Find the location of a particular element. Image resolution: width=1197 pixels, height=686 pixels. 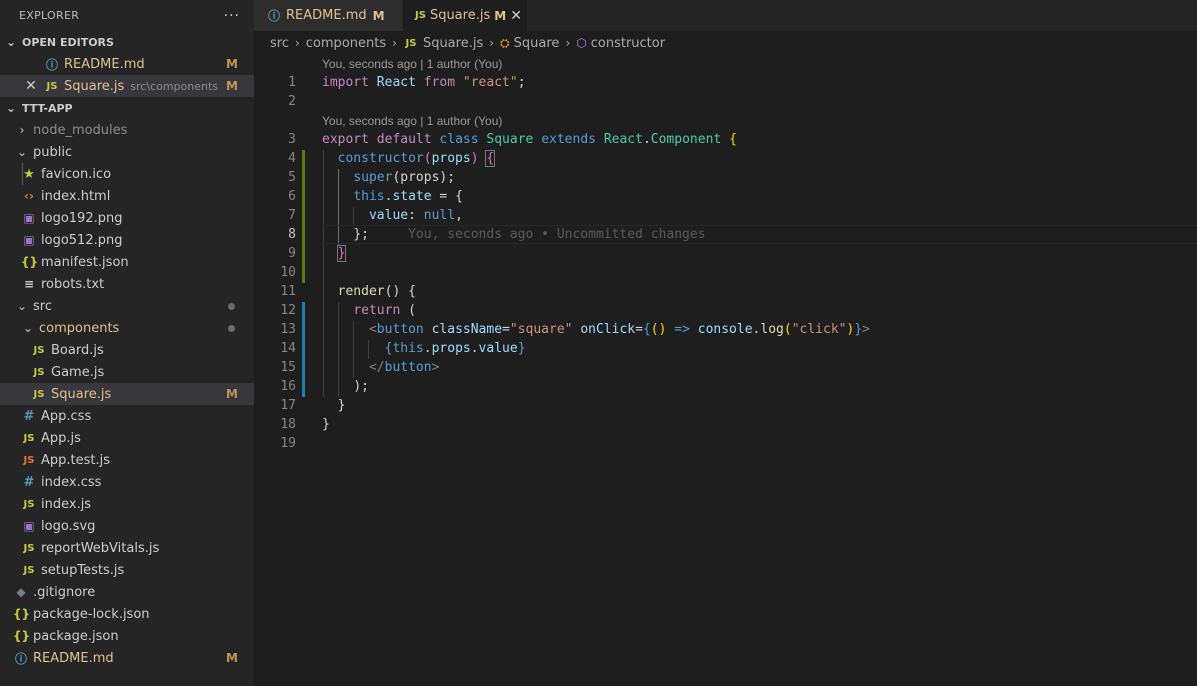

tree-item-board: JS Board.js is located at coordinates (127, 350).